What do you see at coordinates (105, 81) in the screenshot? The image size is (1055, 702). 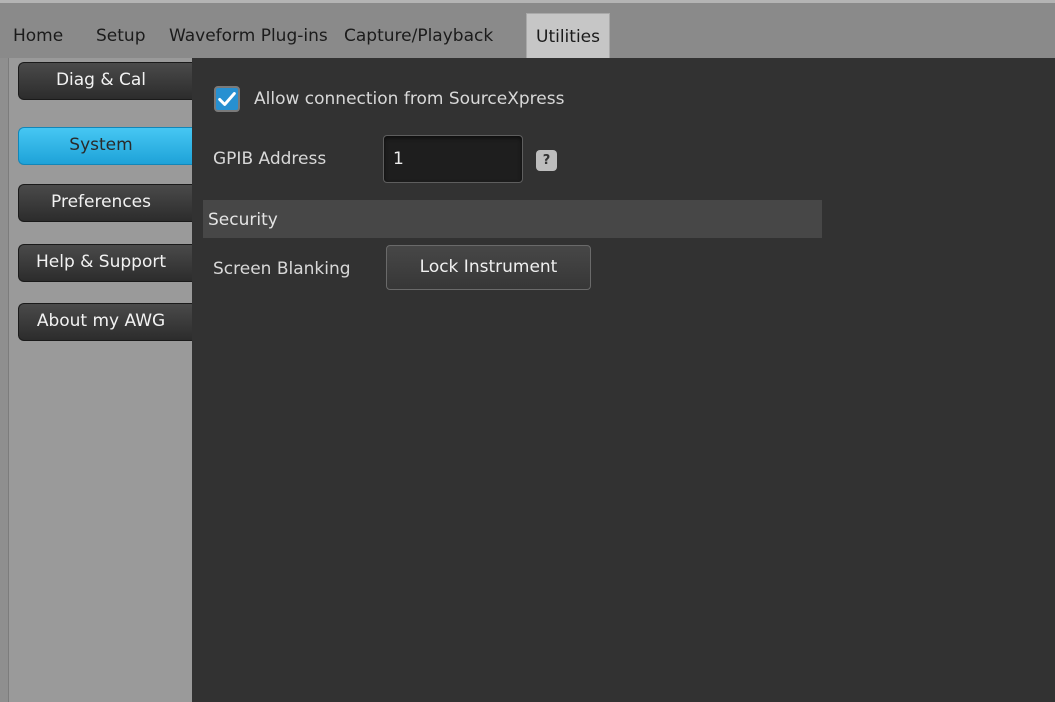 I see `sidebar-item-diag-cal: Diag & Cal` at bounding box center [105, 81].